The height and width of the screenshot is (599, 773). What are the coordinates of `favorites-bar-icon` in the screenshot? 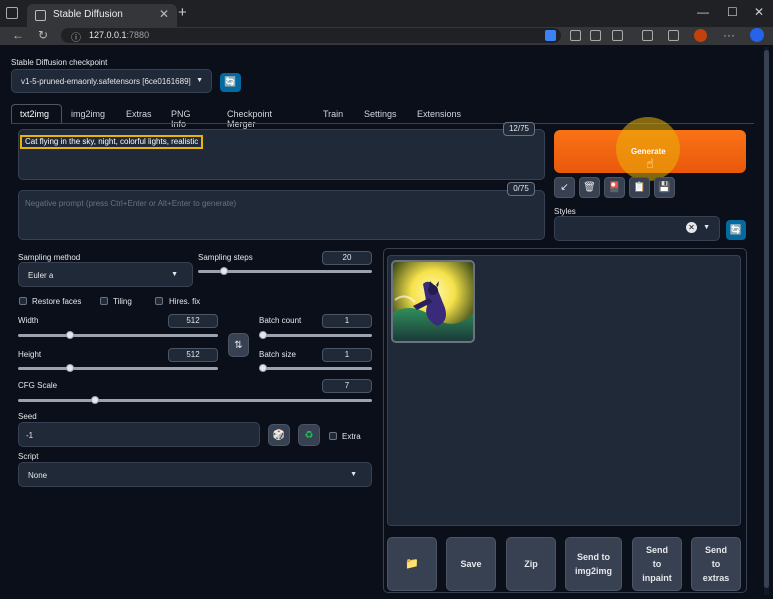 It's located at (647, 35).